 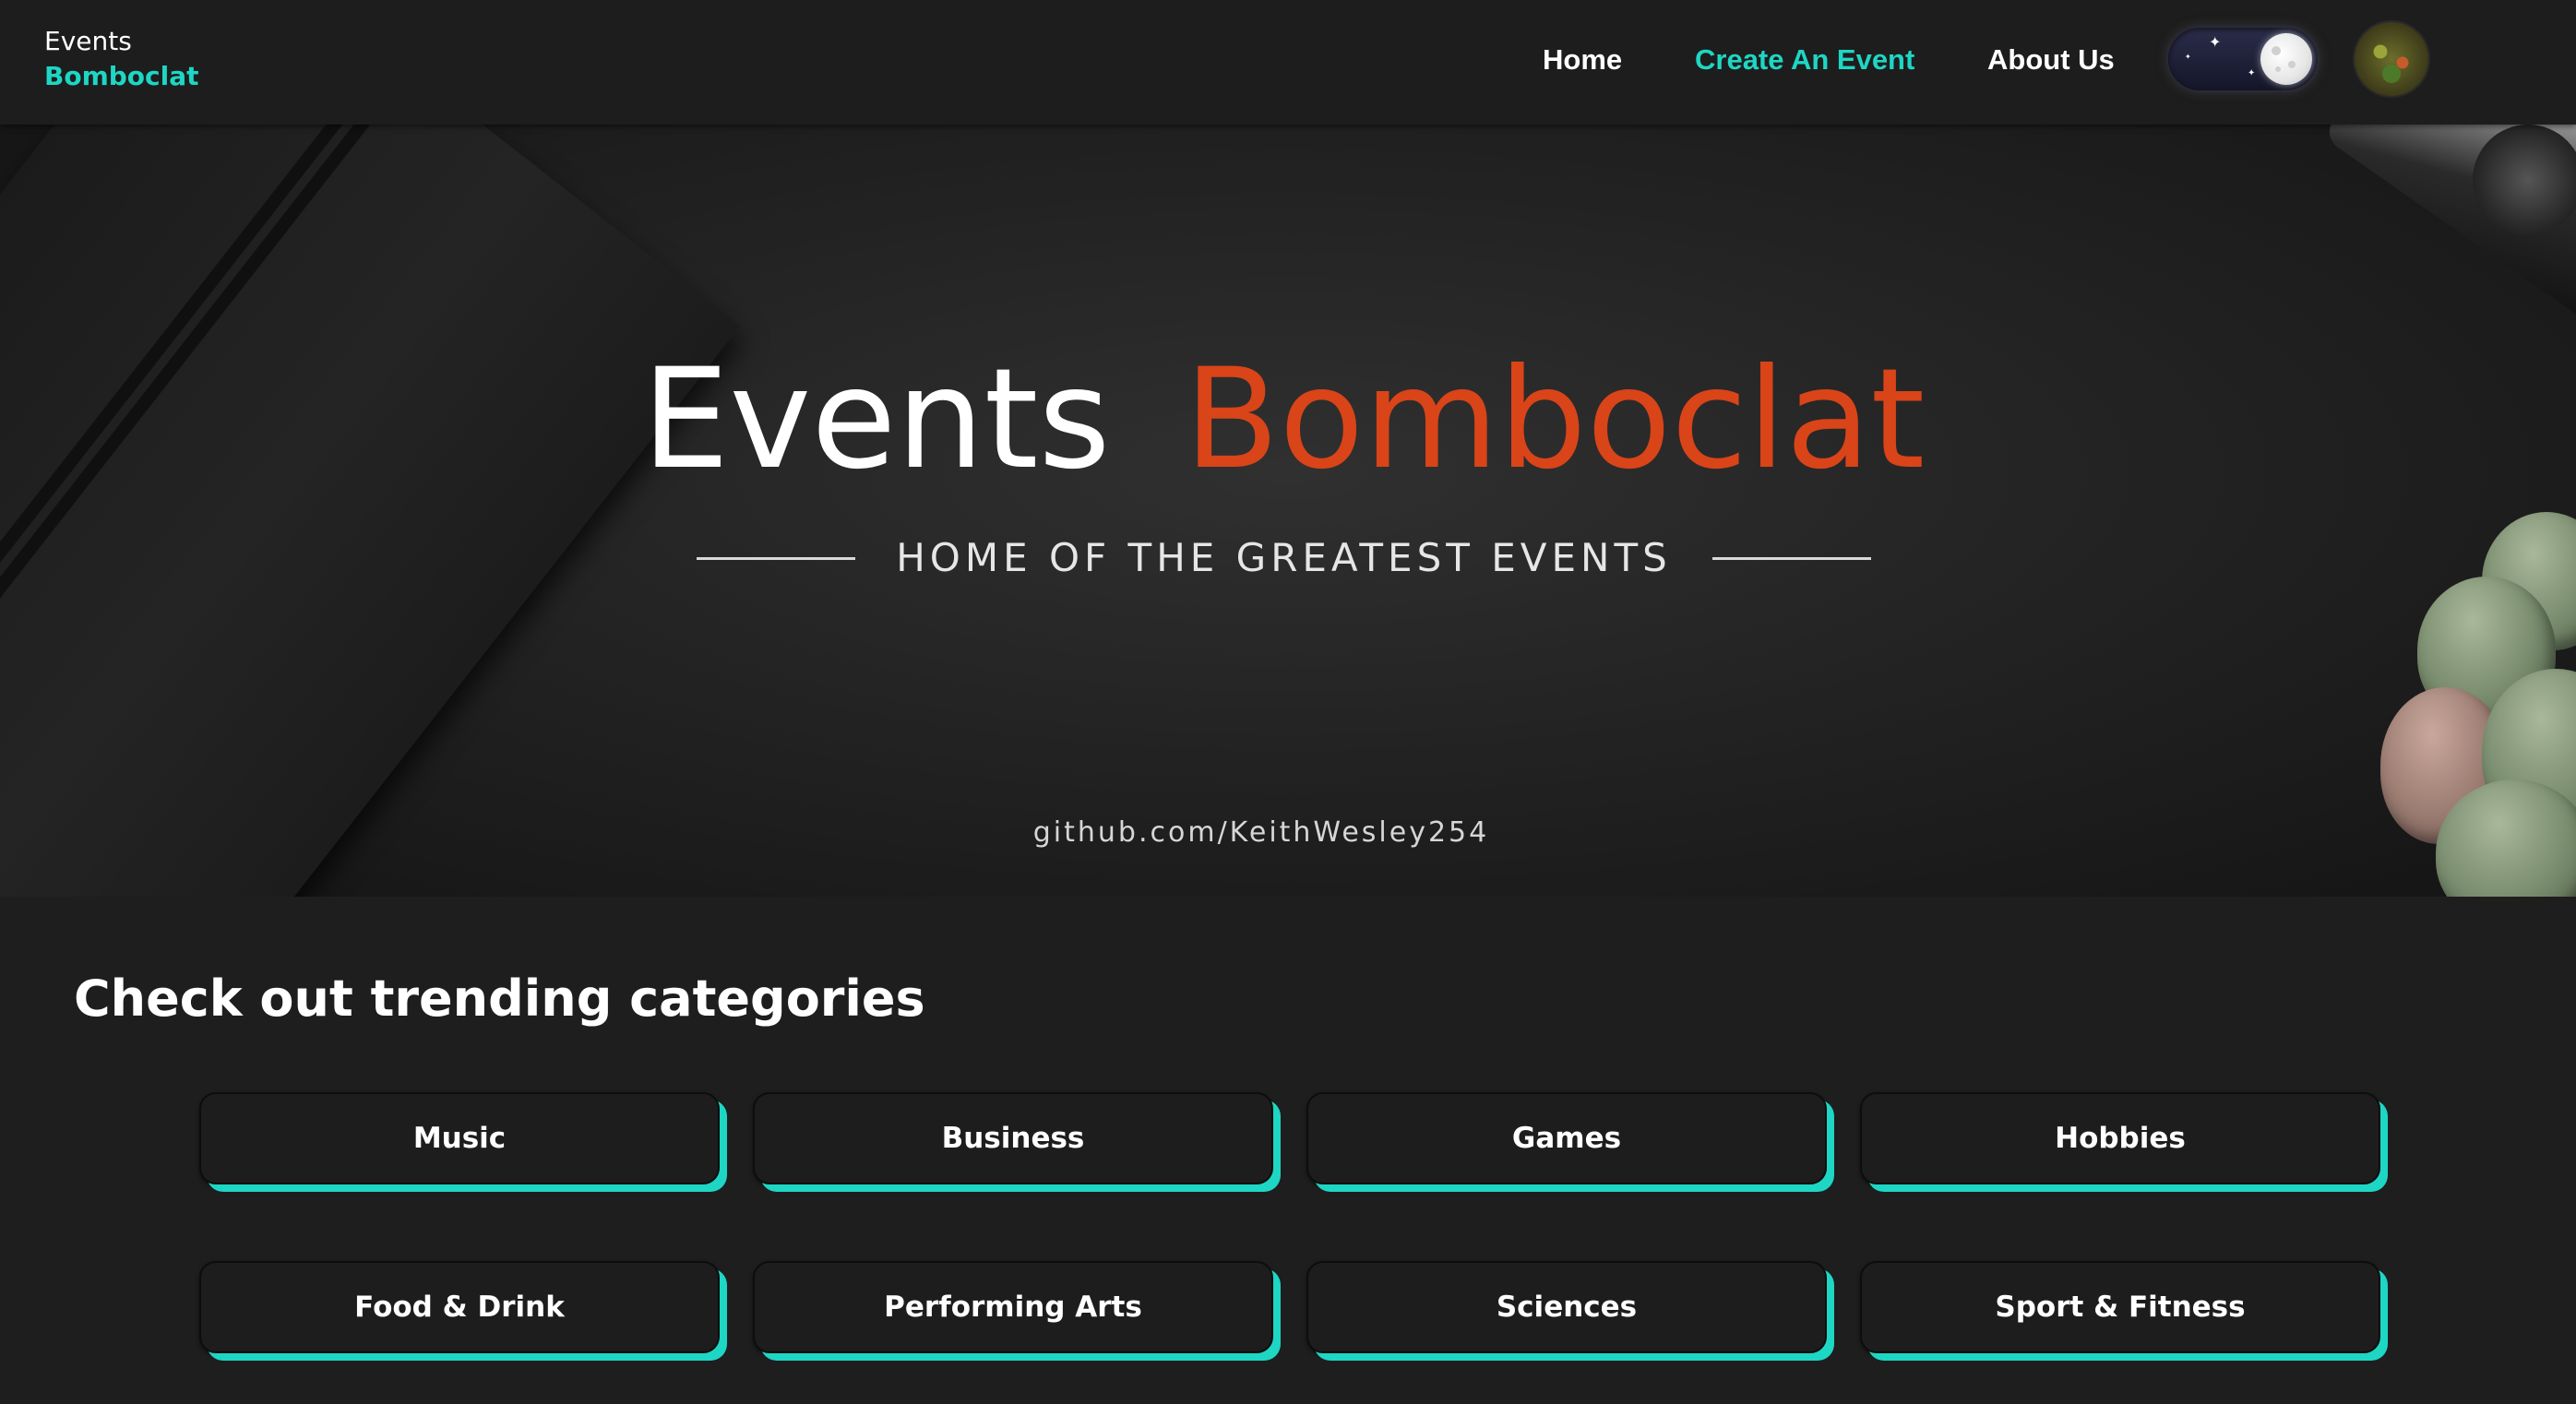 I want to click on category-button-performing-arts: Performing Arts, so click(x=1013, y=1307).